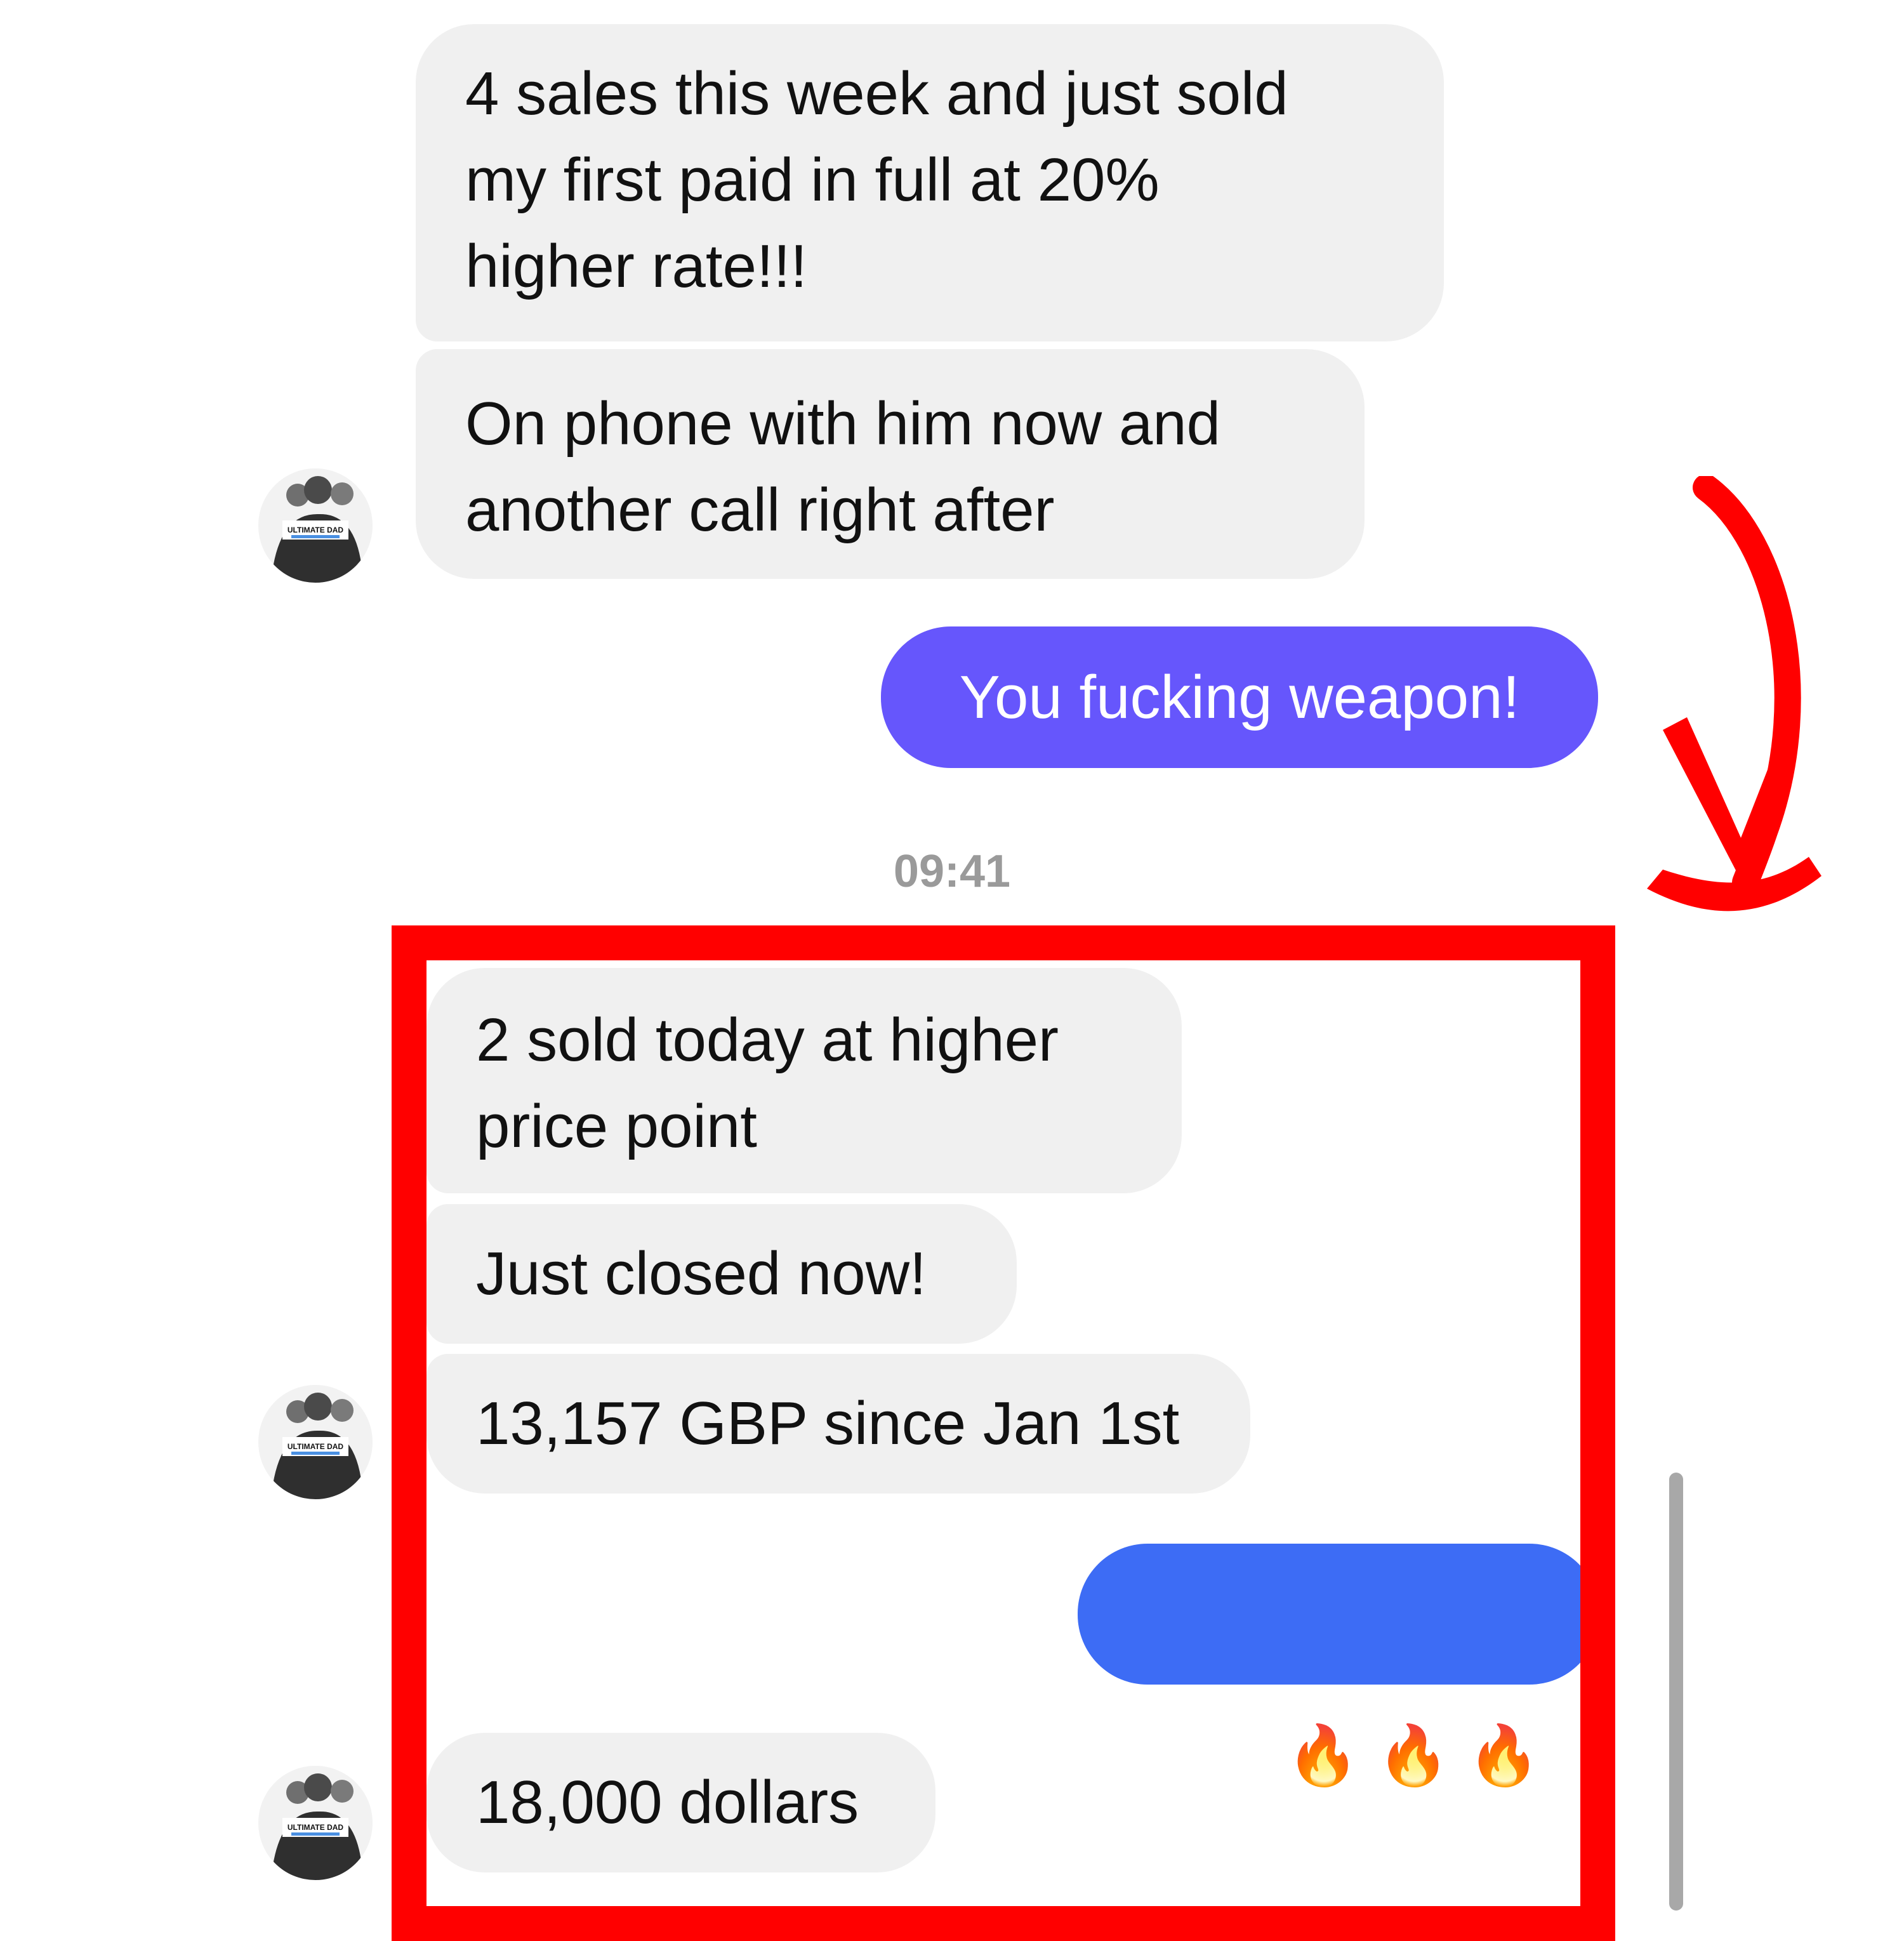 The width and height of the screenshot is (1904, 1941). I want to click on message-bubble-incoming: 13,157 GBP since Jan 1st, so click(838, 1424).